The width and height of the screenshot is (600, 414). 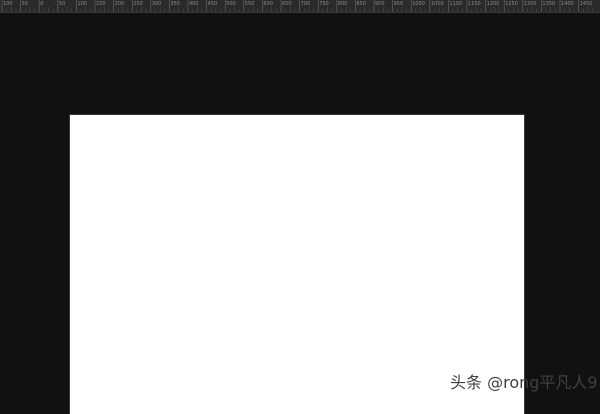 What do you see at coordinates (530, 4) in the screenshot?
I see `ruler-label: 1300` at bounding box center [530, 4].